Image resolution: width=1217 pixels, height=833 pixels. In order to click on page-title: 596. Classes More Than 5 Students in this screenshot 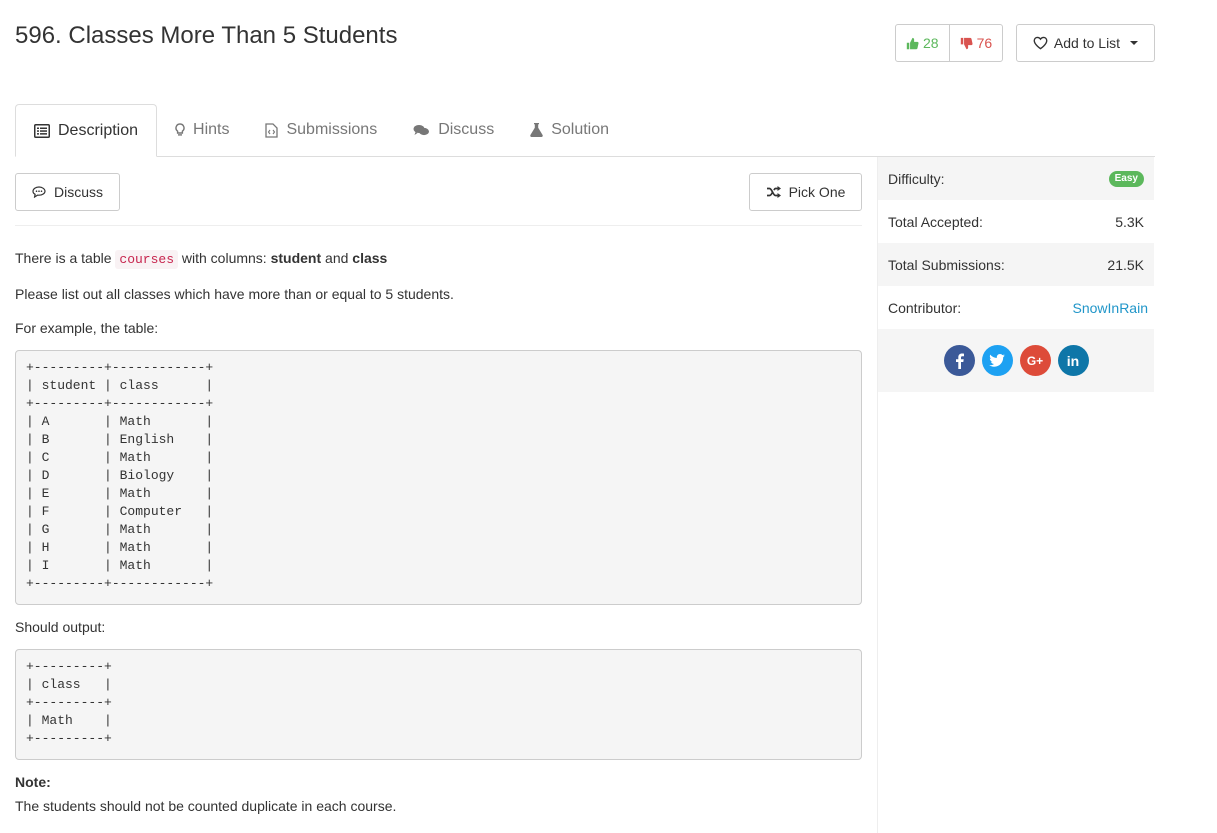, I will do `click(206, 35)`.